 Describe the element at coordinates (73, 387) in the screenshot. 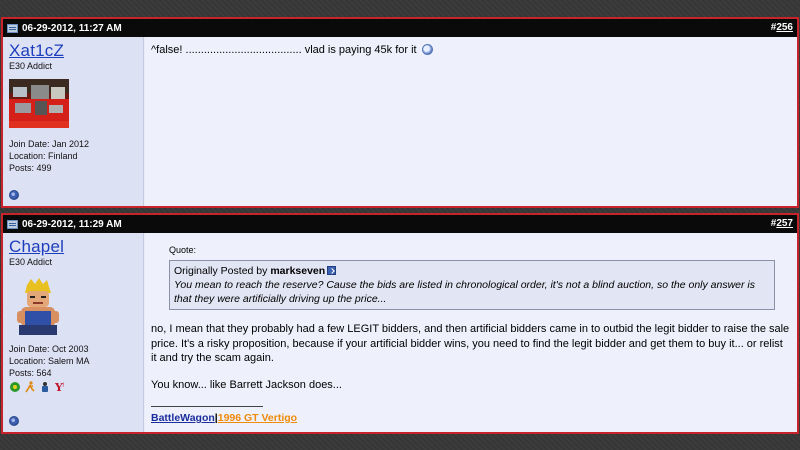

I see `user-badges: Y!` at that location.